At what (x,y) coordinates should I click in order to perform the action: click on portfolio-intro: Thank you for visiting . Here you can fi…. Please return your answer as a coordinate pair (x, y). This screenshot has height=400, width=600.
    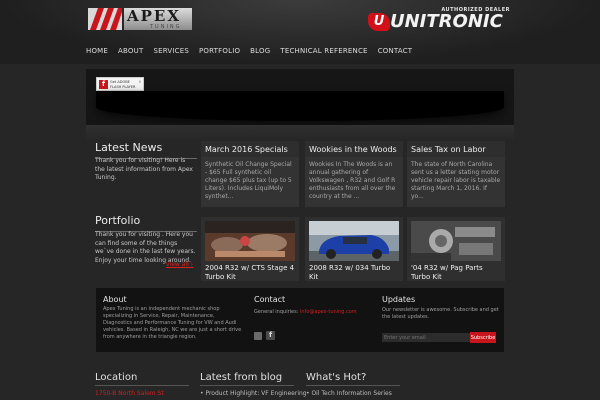
    Looking at the image, I should click on (145, 247).